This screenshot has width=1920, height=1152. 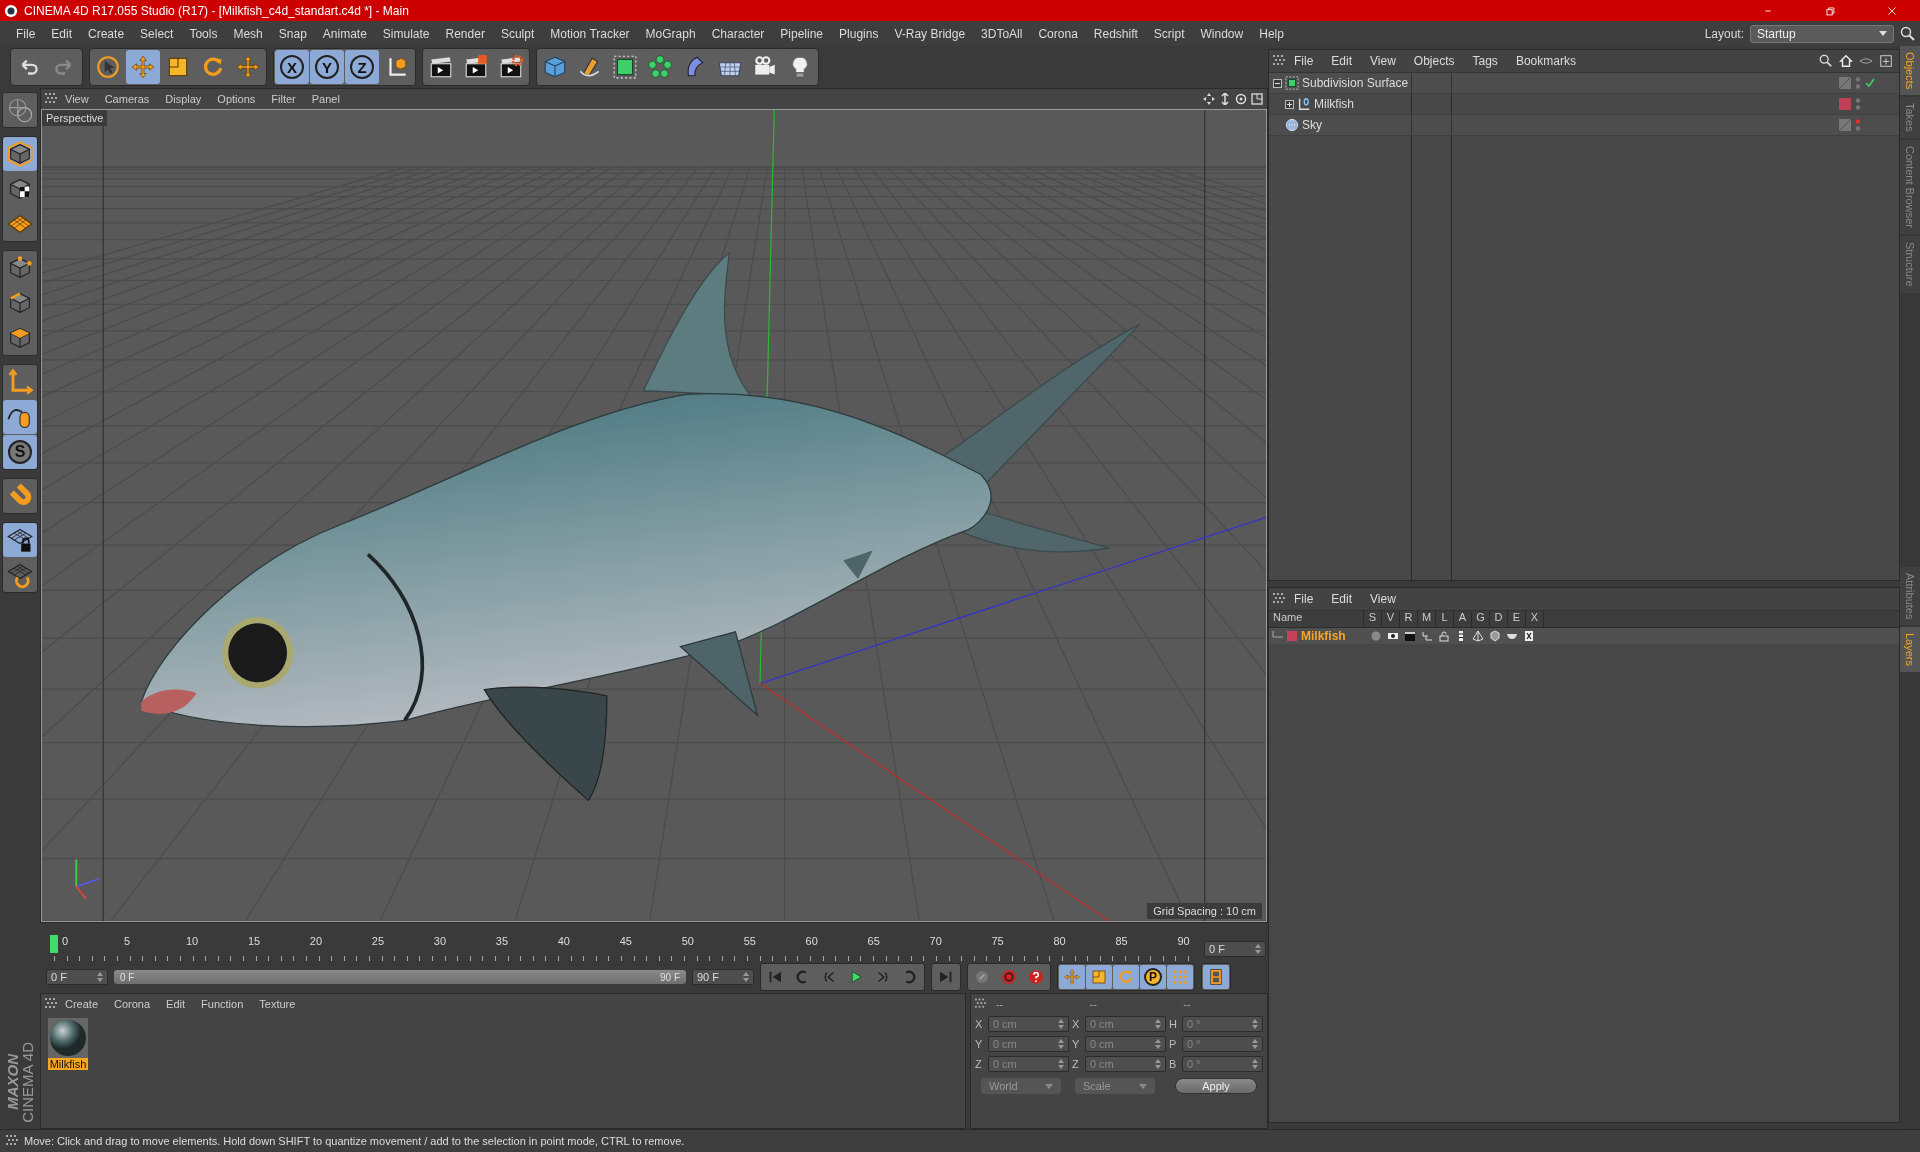 I want to click on layer-row: Milkfish, so click(x=1584, y=636).